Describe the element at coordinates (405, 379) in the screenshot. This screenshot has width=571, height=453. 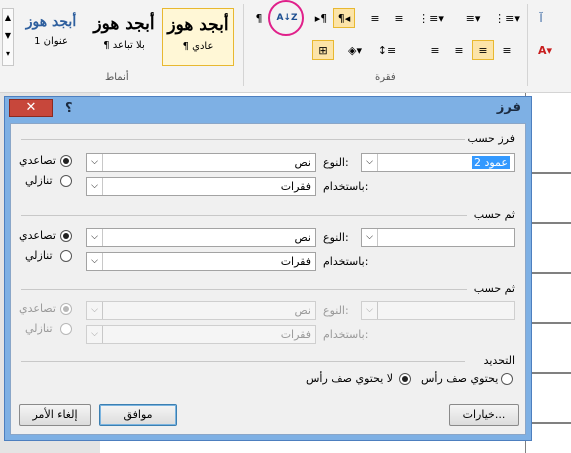
I see `no-header-radio` at that location.